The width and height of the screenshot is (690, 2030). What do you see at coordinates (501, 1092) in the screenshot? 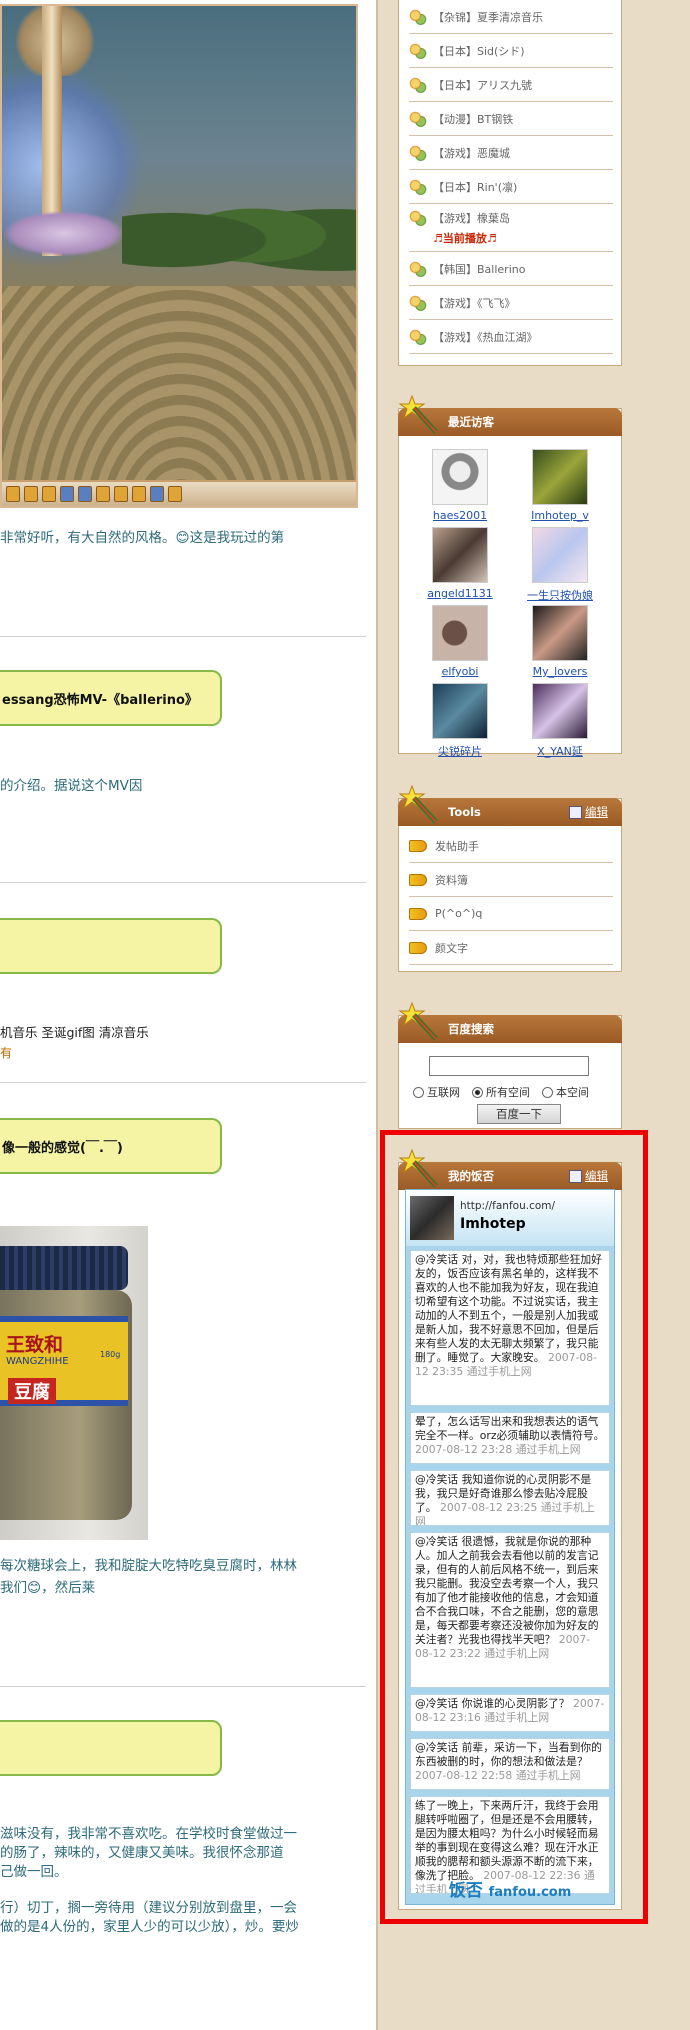
I see `scope-option: 所有空间` at bounding box center [501, 1092].